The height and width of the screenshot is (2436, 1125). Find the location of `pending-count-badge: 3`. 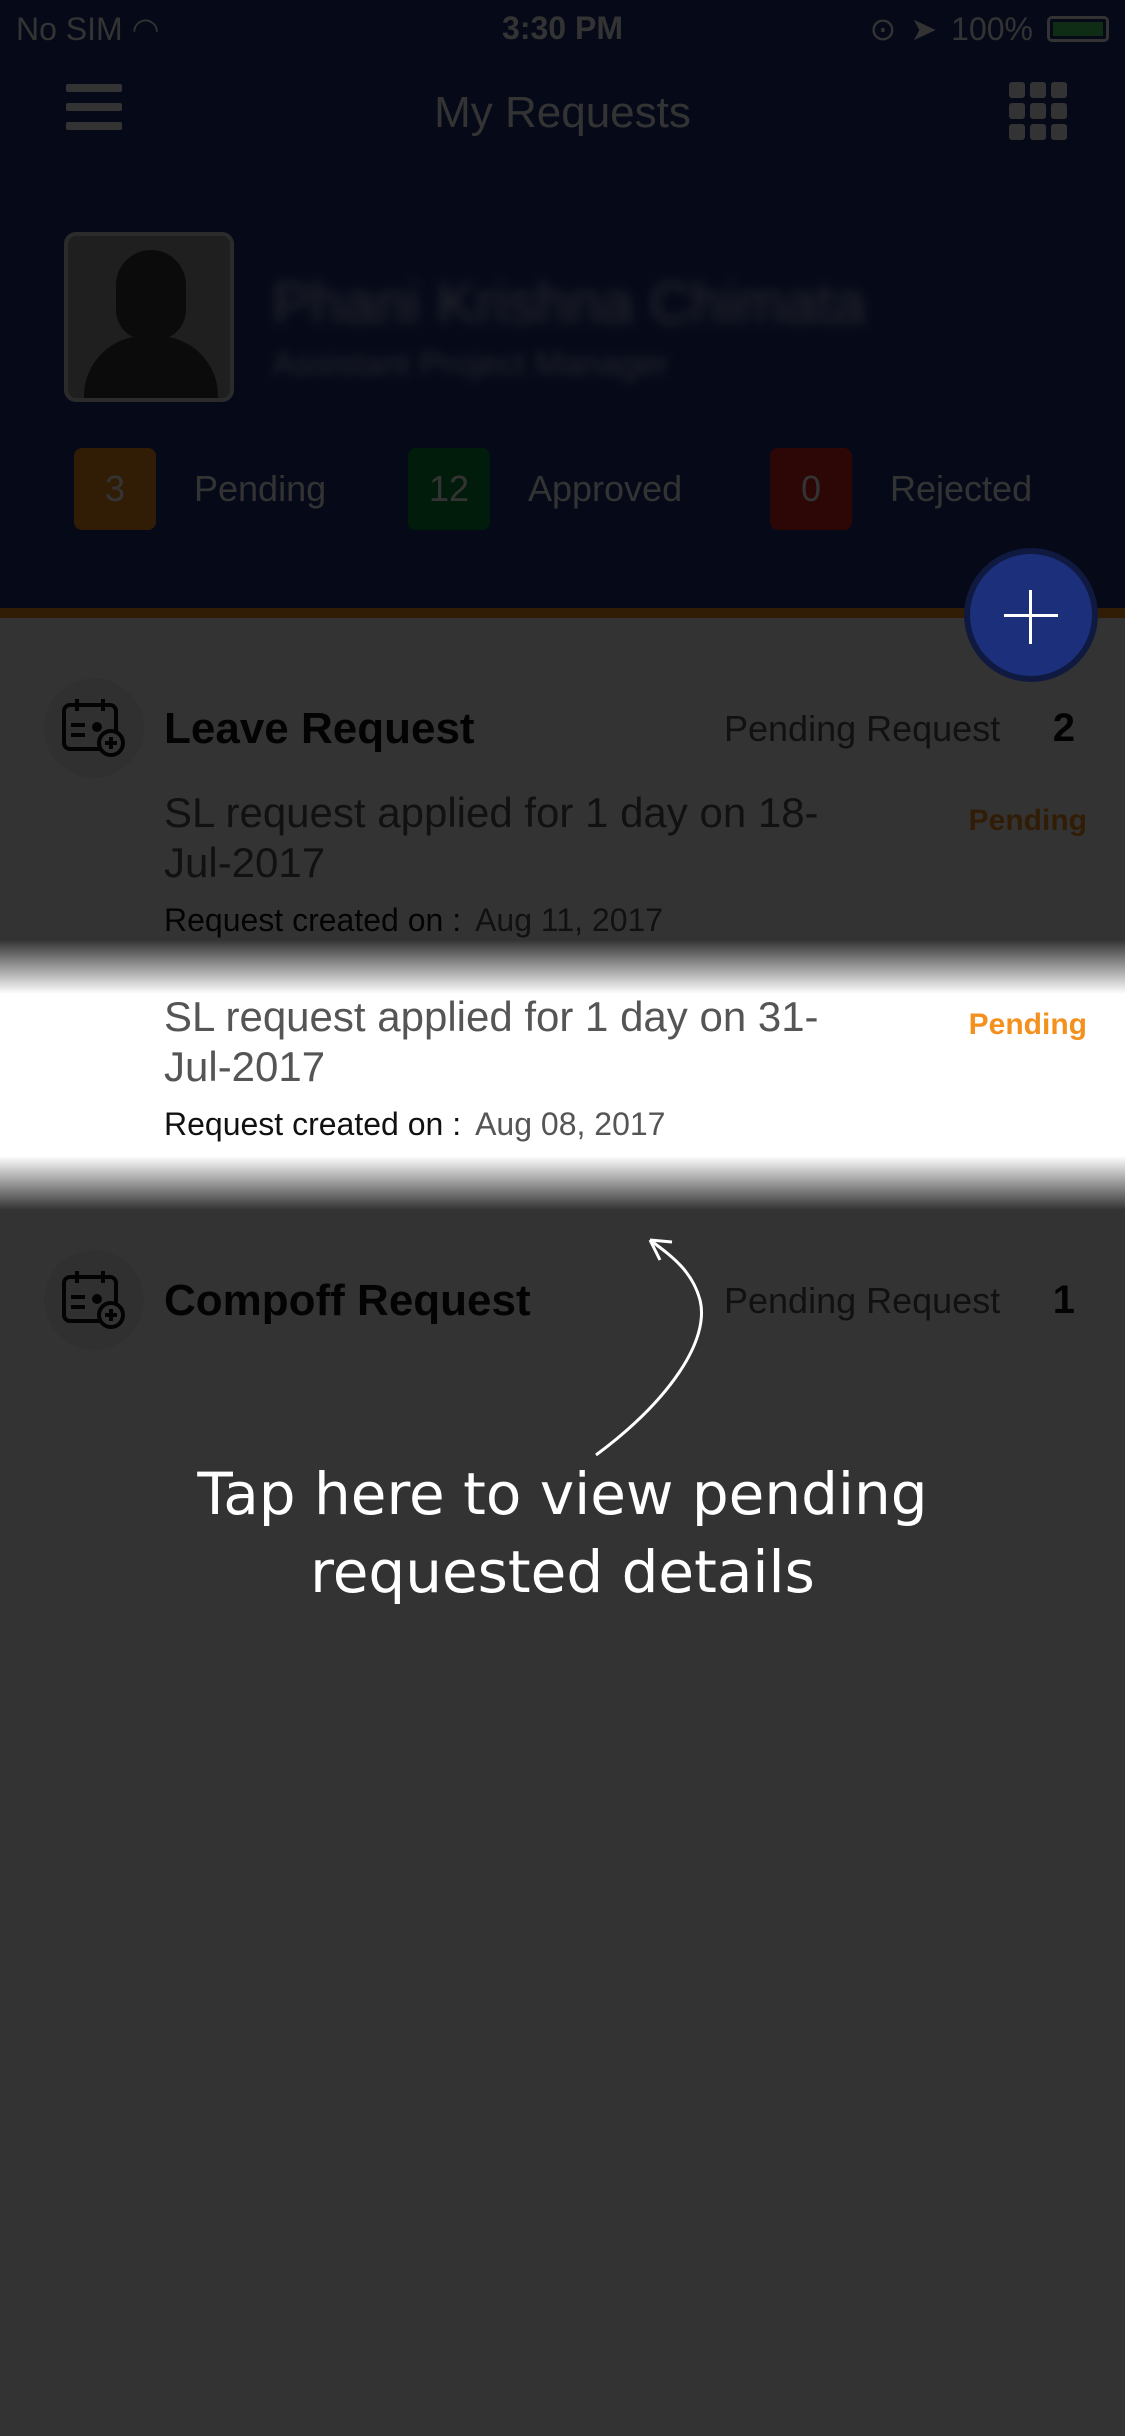

pending-count-badge: 3 is located at coordinates (115, 489).